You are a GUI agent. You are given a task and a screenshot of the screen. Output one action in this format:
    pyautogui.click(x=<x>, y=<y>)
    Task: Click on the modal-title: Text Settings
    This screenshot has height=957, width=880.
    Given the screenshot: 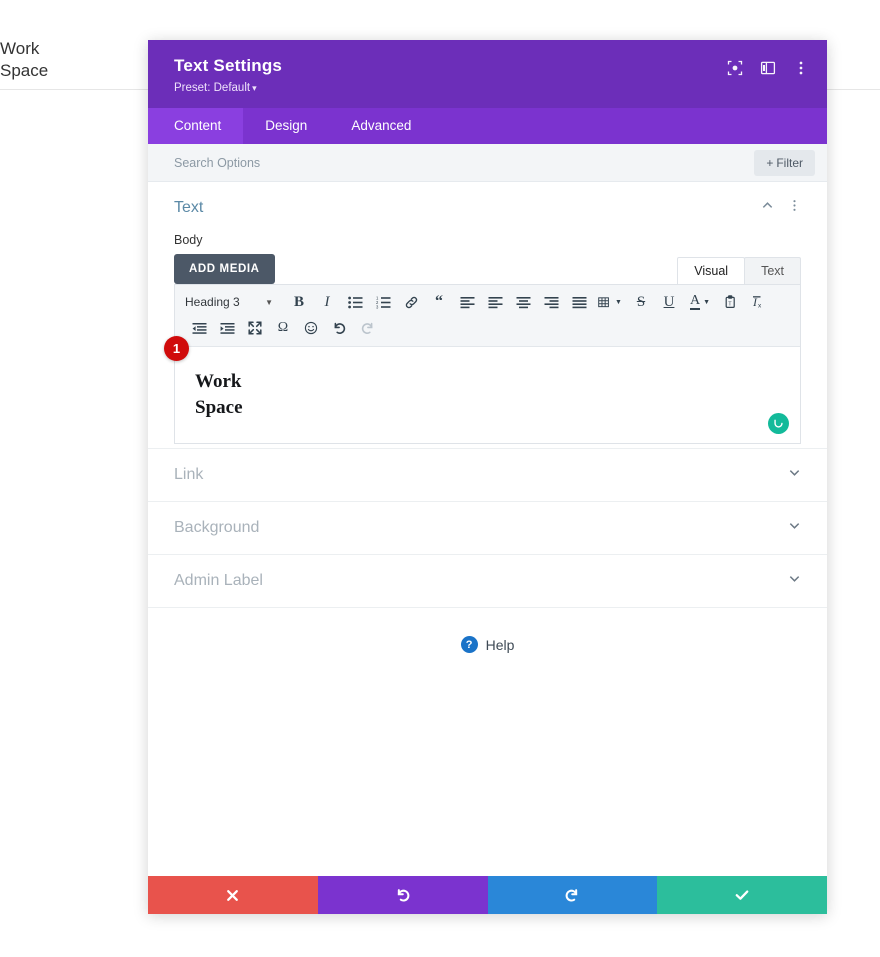 What is the action you would take?
    pyautogui.click(x=228, y=65)
    